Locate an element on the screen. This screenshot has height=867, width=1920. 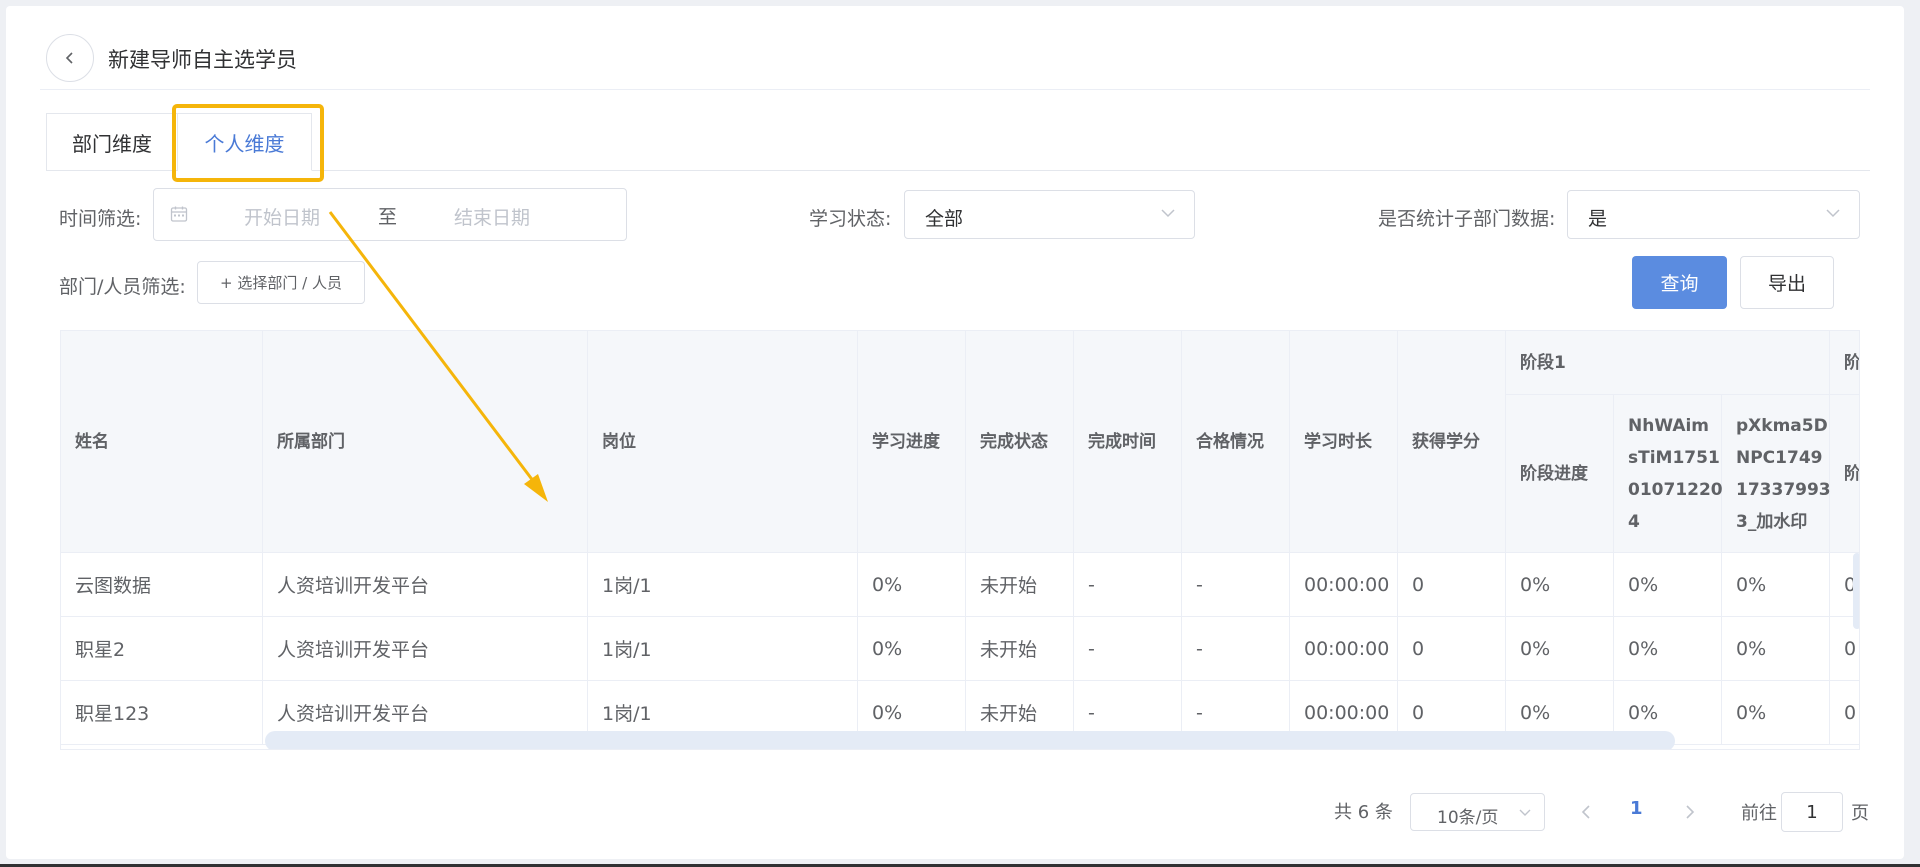
goto-page-input: 1 is located at coordinates (1812, 812).